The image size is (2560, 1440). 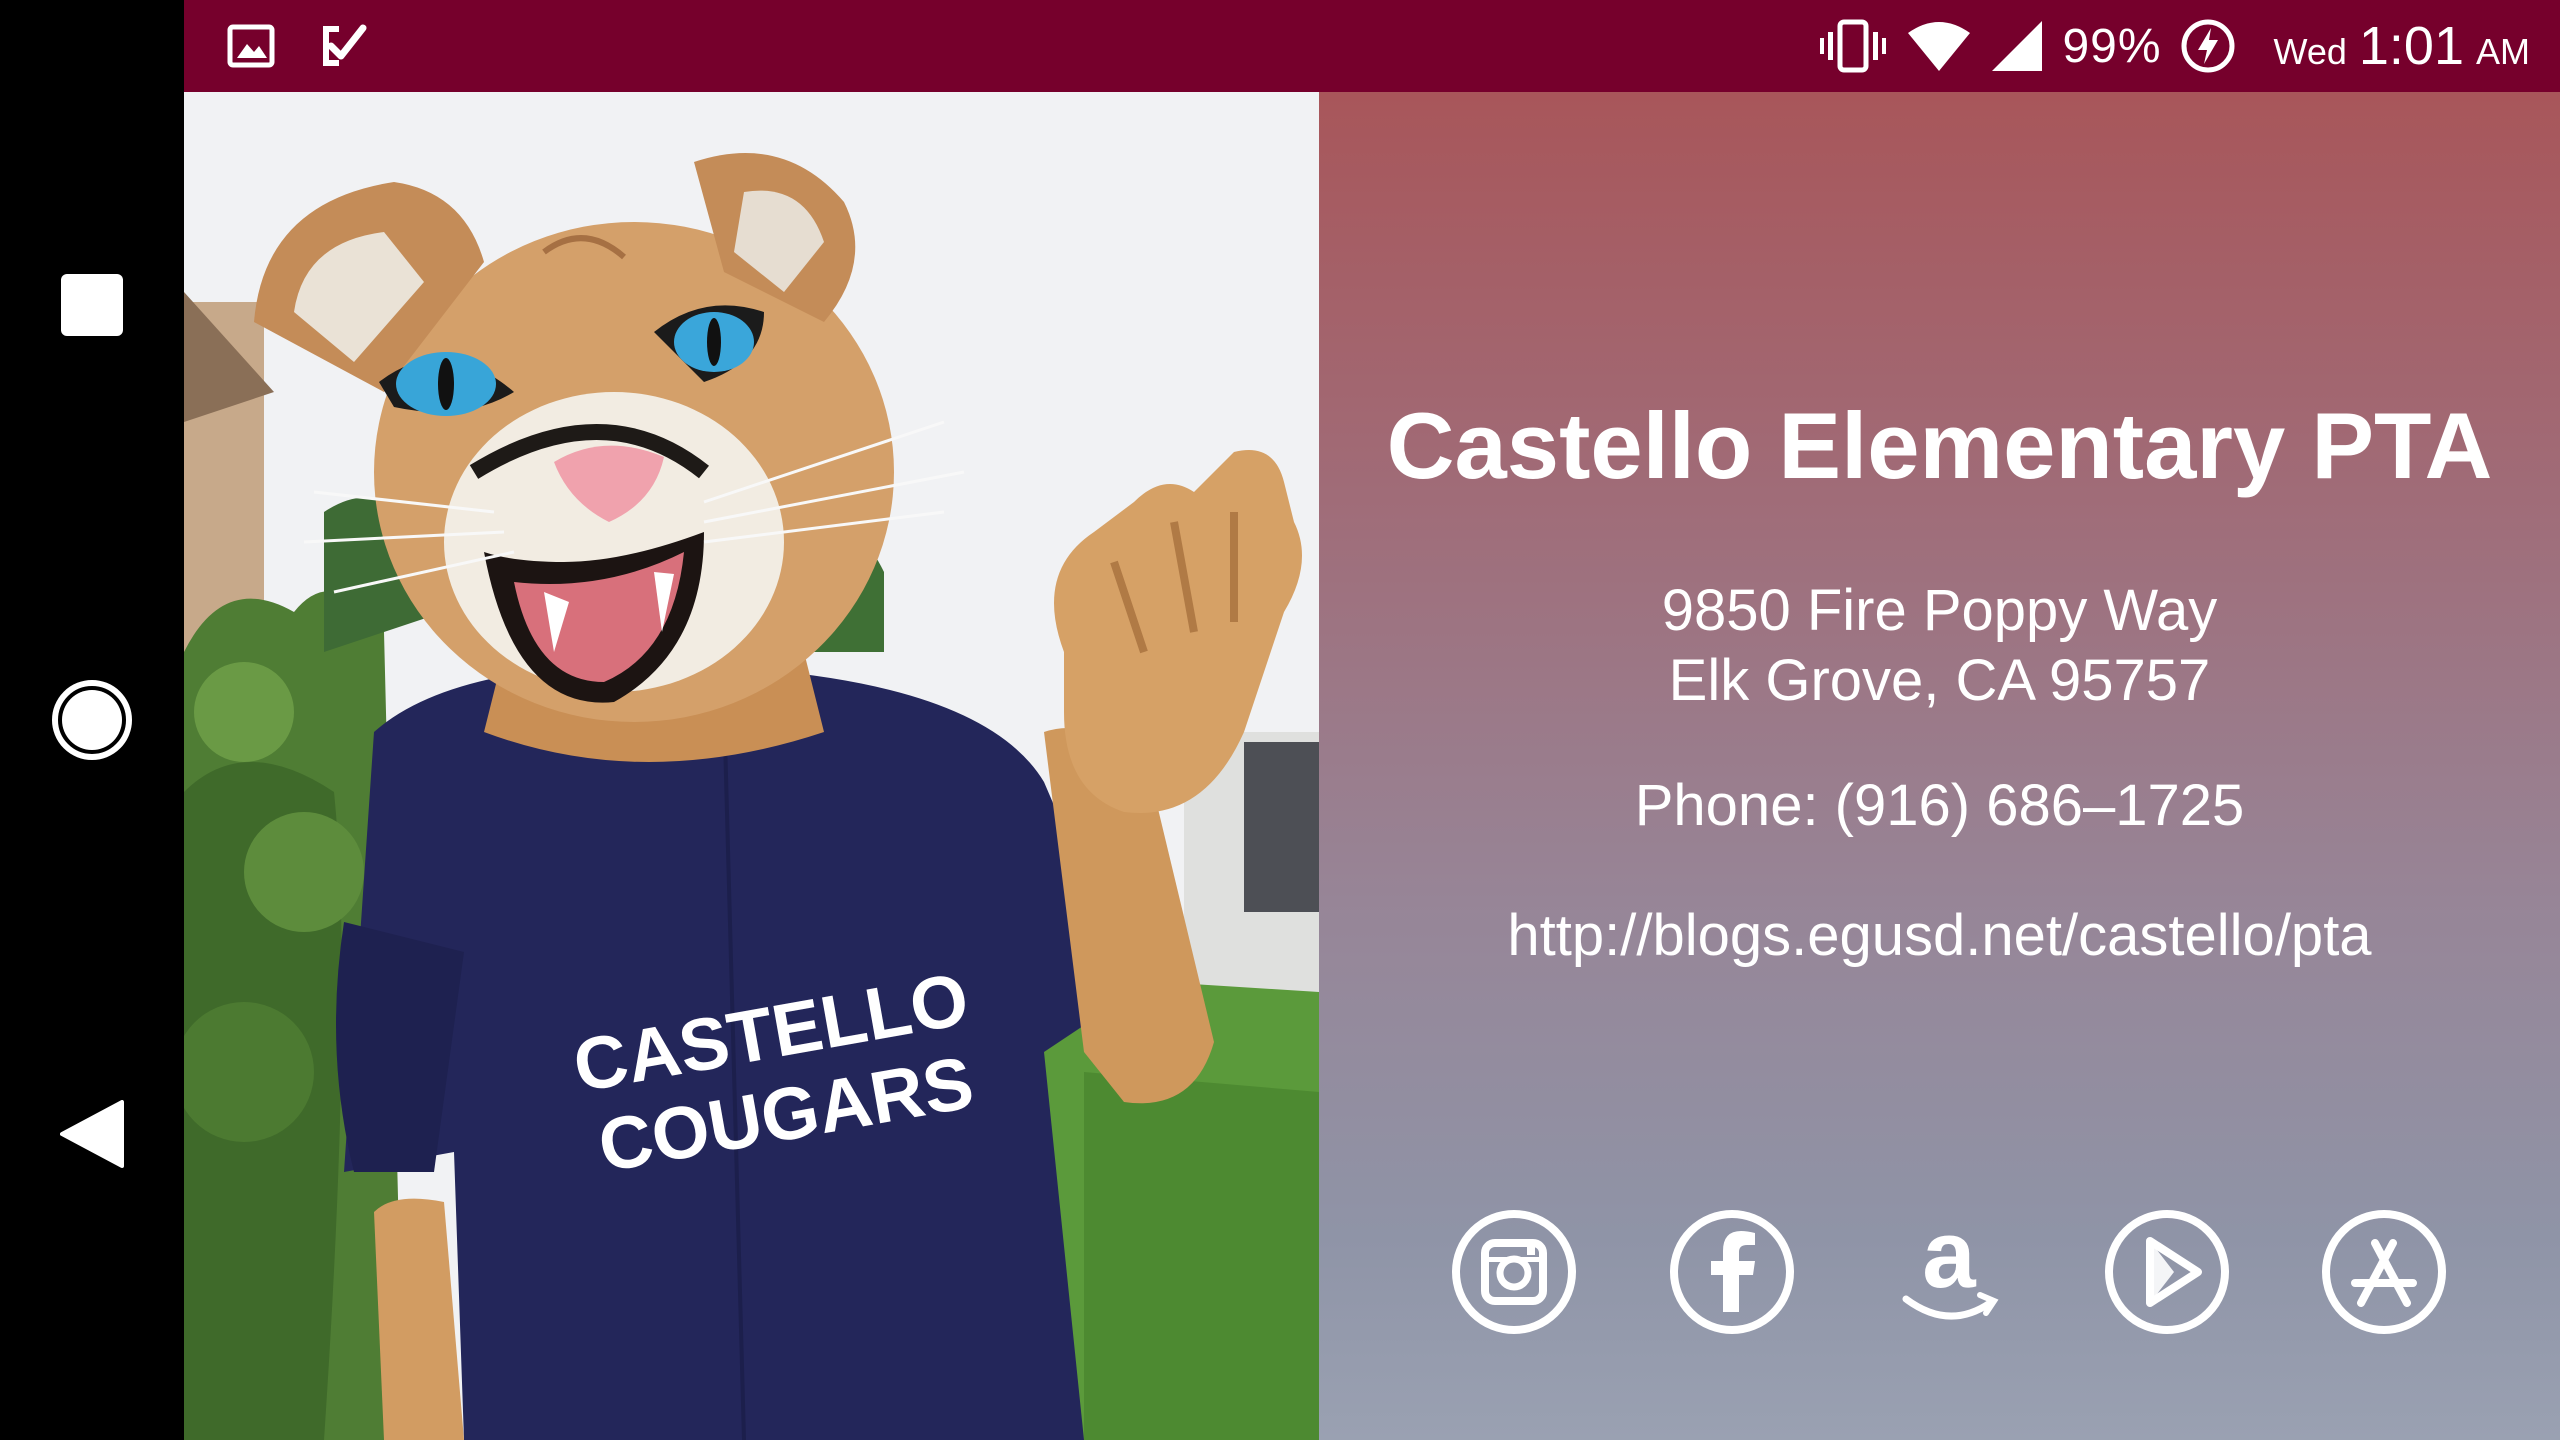 I want to click on vibrate-icon, so click(x=1853, y=46).